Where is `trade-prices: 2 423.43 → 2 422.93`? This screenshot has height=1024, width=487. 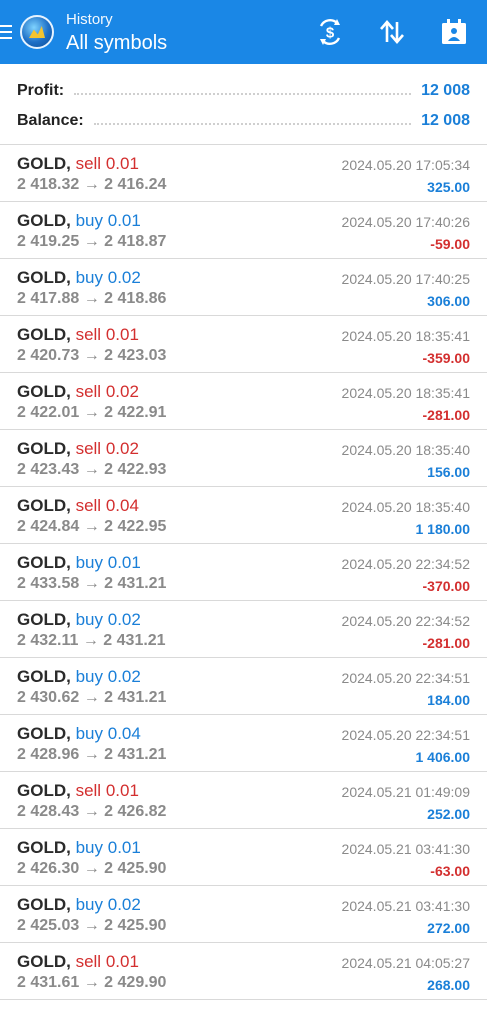
trade-prices: 2 423.43 → 2 422.93 is located at coordinates (91, 470).